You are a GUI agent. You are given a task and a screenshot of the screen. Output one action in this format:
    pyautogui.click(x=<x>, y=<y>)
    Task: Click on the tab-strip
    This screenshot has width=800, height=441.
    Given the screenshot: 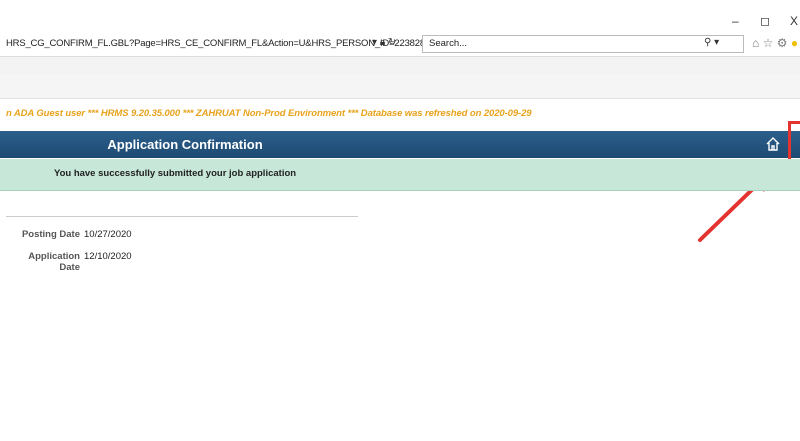 What is the action you would take?
    pyautogui.click(x=400, y=86)
    